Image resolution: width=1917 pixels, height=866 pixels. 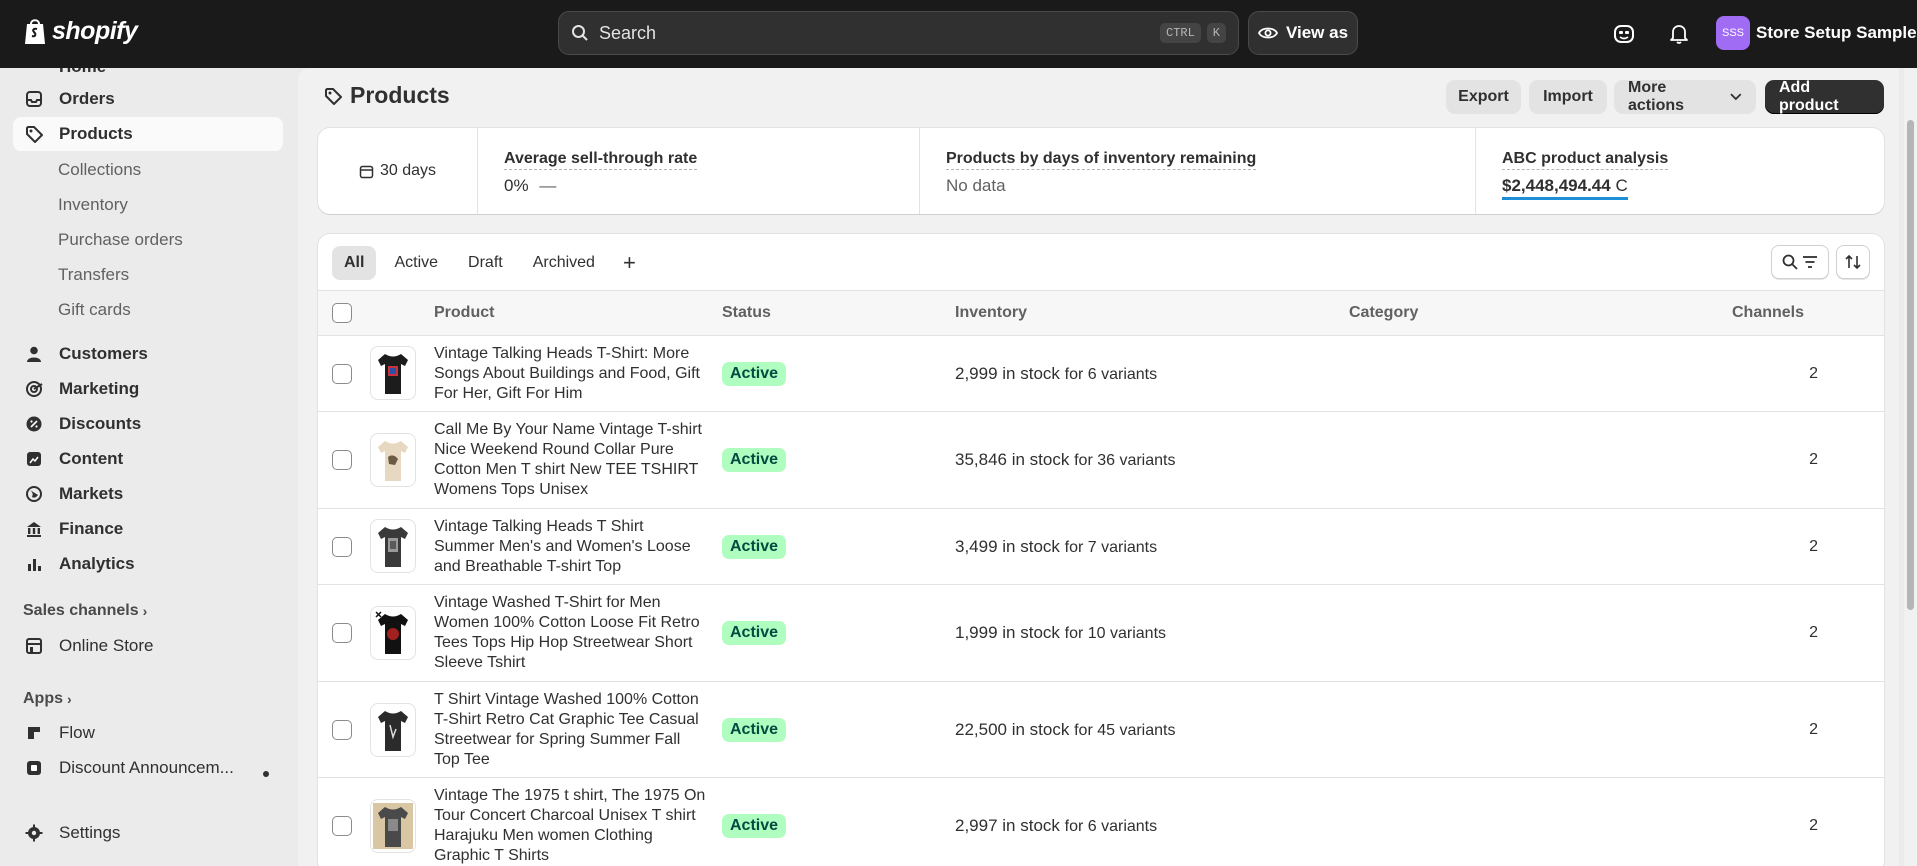 What do you see at coordinates (1056, 374) in the screenshot?
I see `inventory-cell: 2,999 in stock for 6 variants` at bounding box center [1056, 374].